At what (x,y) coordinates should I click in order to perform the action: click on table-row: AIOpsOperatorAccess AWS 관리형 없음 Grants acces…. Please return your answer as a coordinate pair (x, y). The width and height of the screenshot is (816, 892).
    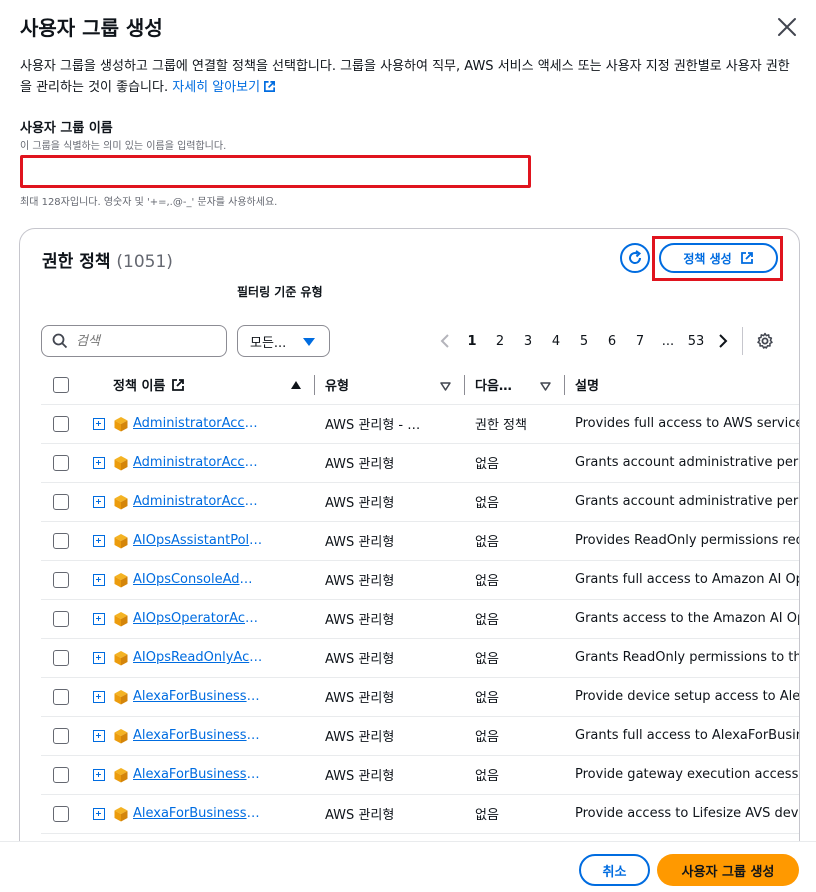
    Looking at the image, I should click on (420, 618).